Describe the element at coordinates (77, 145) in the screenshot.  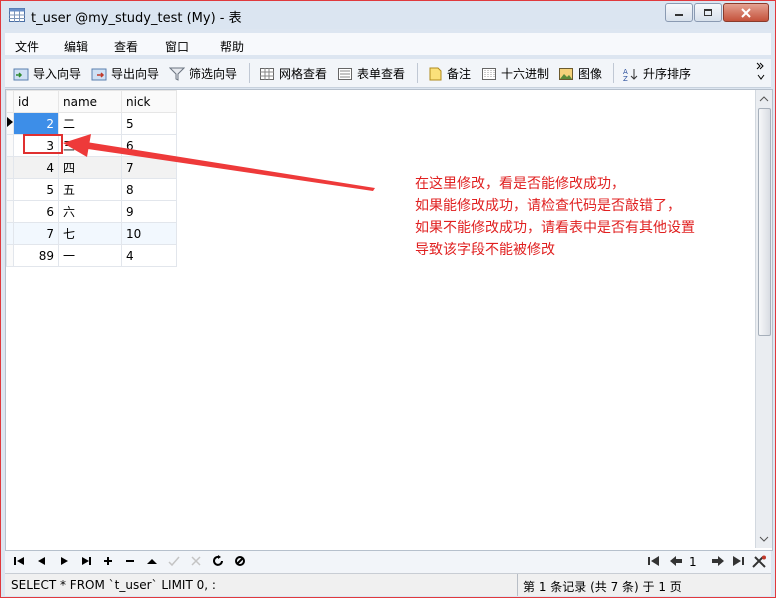
I see `annotation-arrow-head` at that location.